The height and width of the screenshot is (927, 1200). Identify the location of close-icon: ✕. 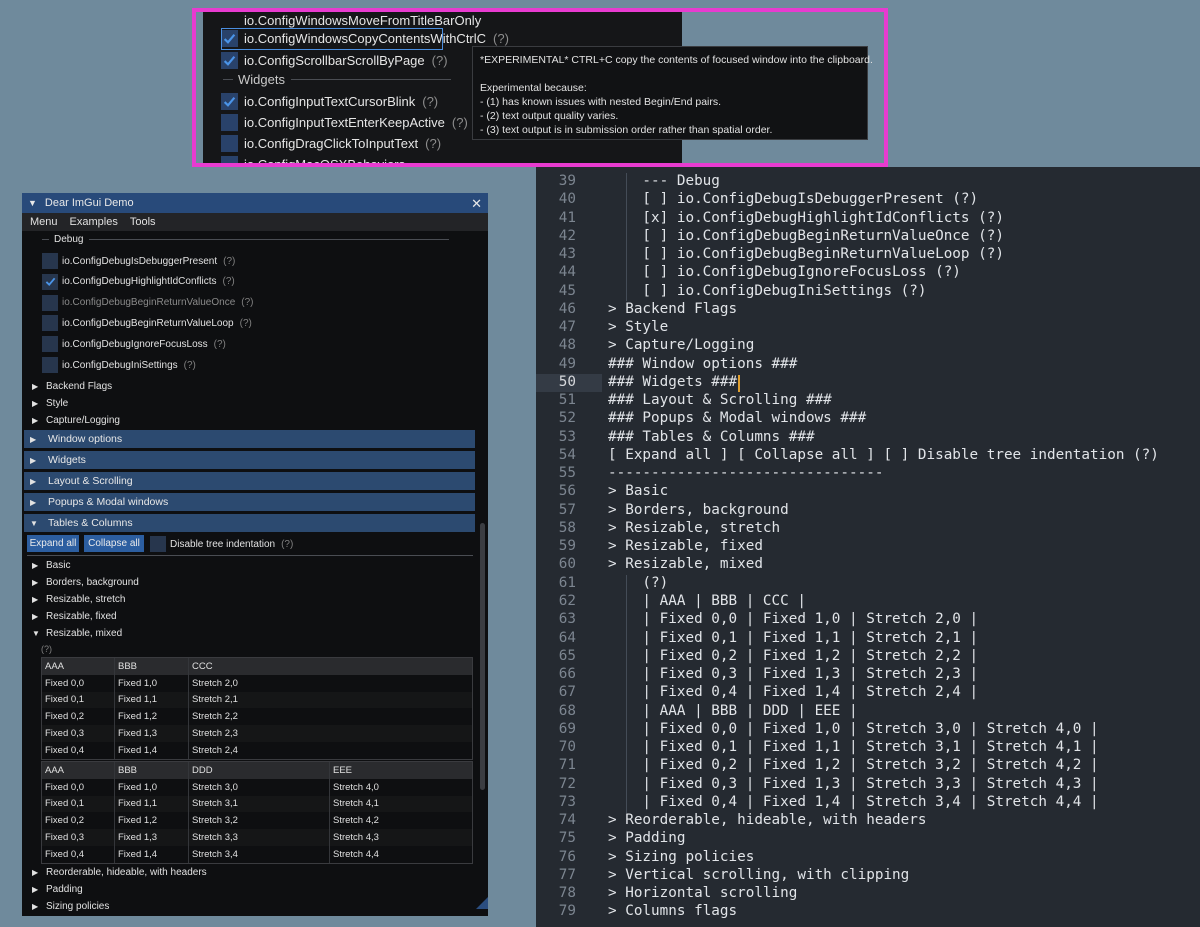
(476, 204).